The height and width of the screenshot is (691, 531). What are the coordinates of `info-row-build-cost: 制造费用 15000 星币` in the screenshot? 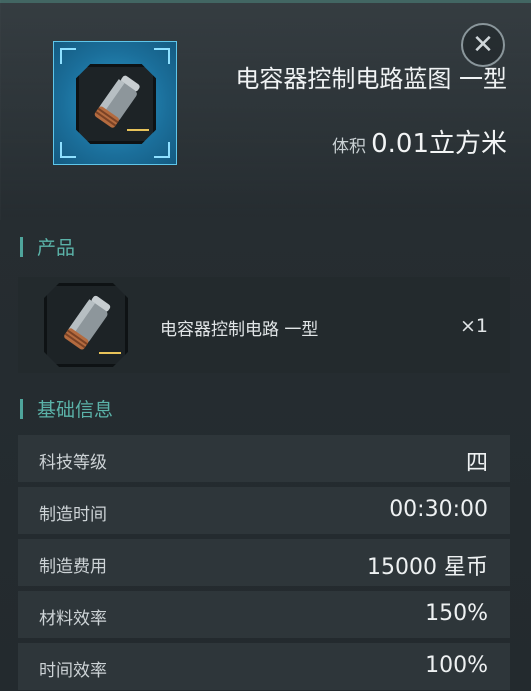 It's located at (264, 562).